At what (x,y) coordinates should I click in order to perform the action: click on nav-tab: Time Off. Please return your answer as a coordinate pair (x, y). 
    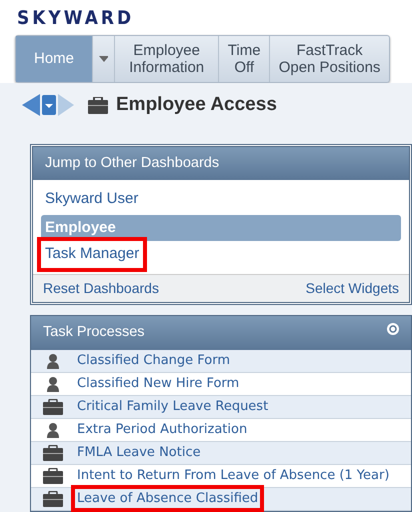
    Looking at the image, I should click on (244, 59).